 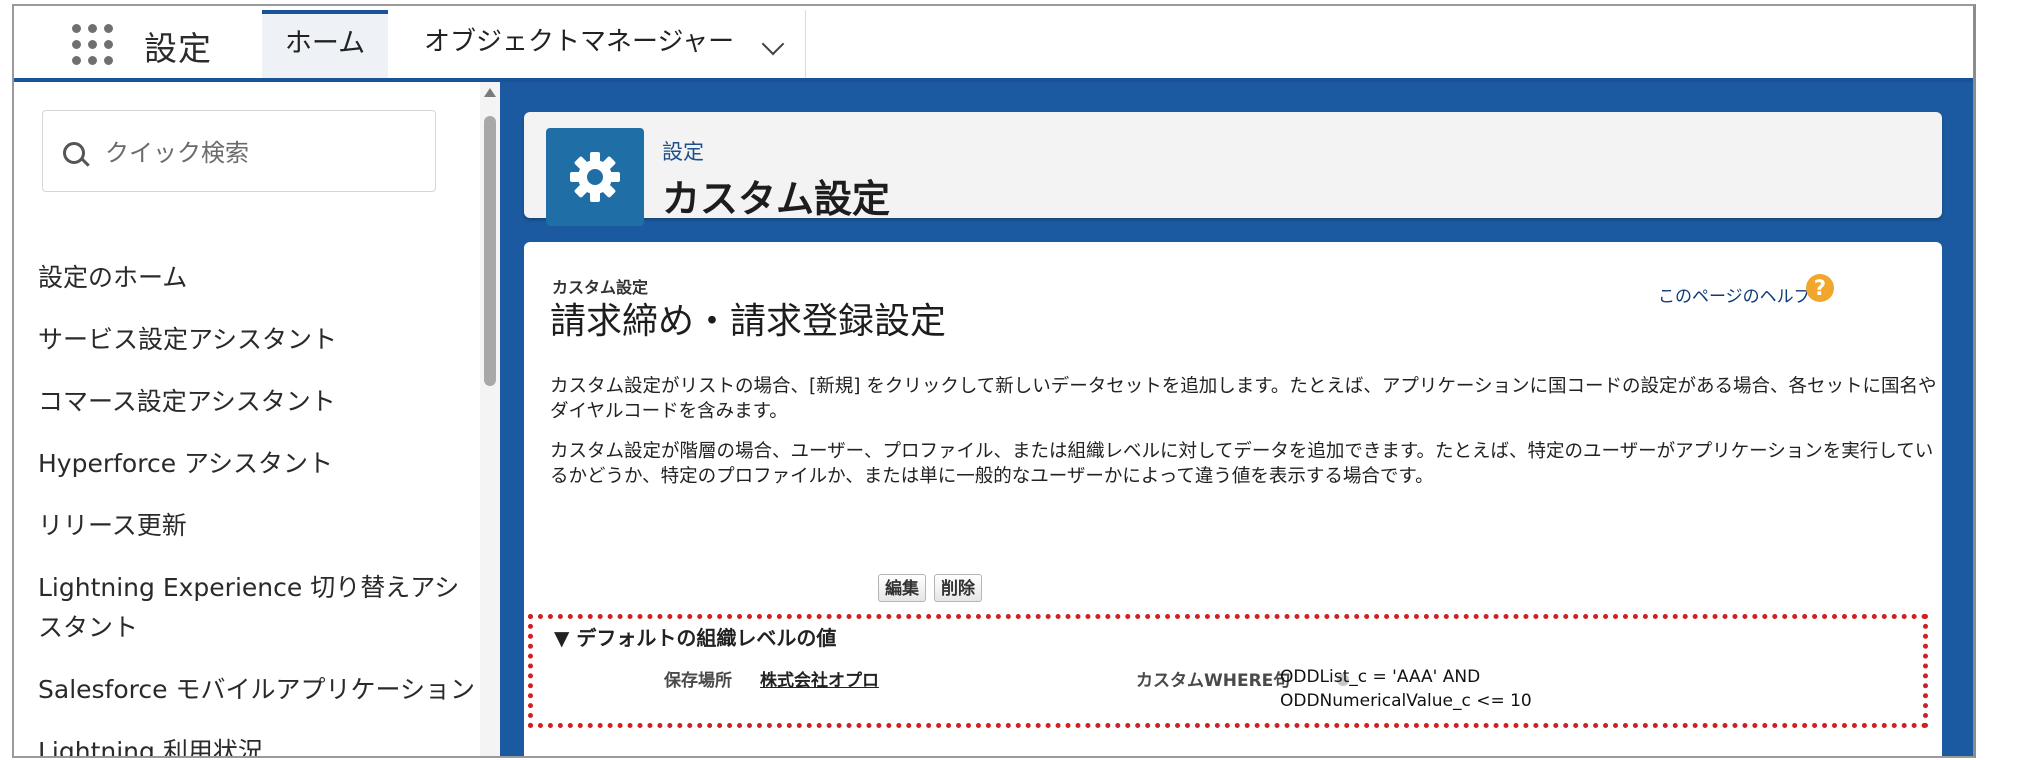 What do you see at coordinates (178, 48) in the screenshot?
I see `app-name: 設定` at bounding box center [178, 48].